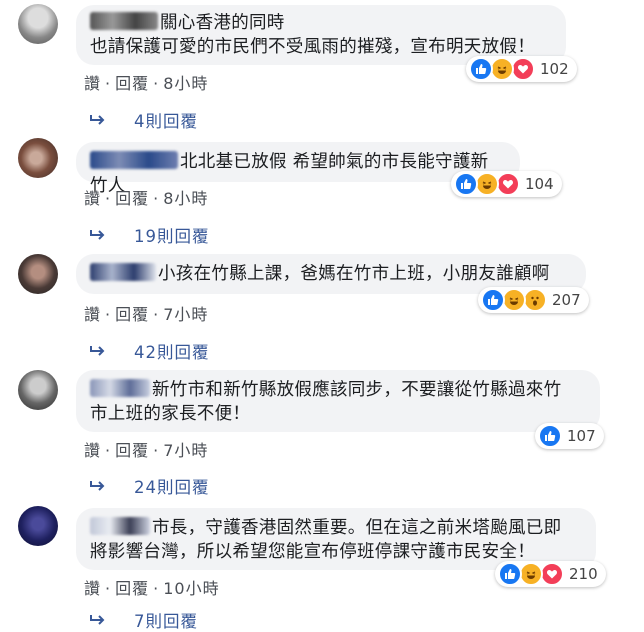 This screenshot has height=632, width=644. Describe the element at coordinates (170, 414) in the screenshot. I see `comment-text-line: 市上班的家長不便！` at that location.